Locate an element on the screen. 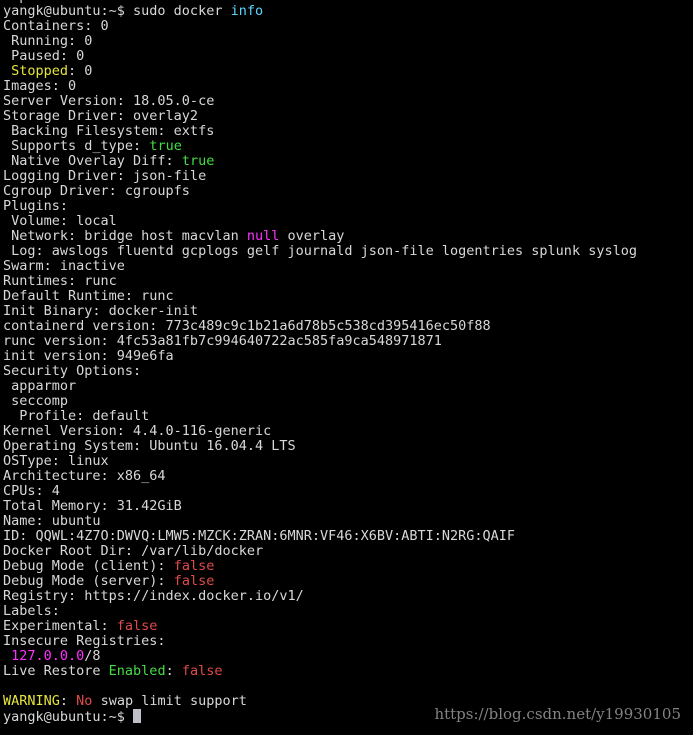 The height and width of the screenshot is (735, 693). terminal-text: true is located at coordinates (198, 161).